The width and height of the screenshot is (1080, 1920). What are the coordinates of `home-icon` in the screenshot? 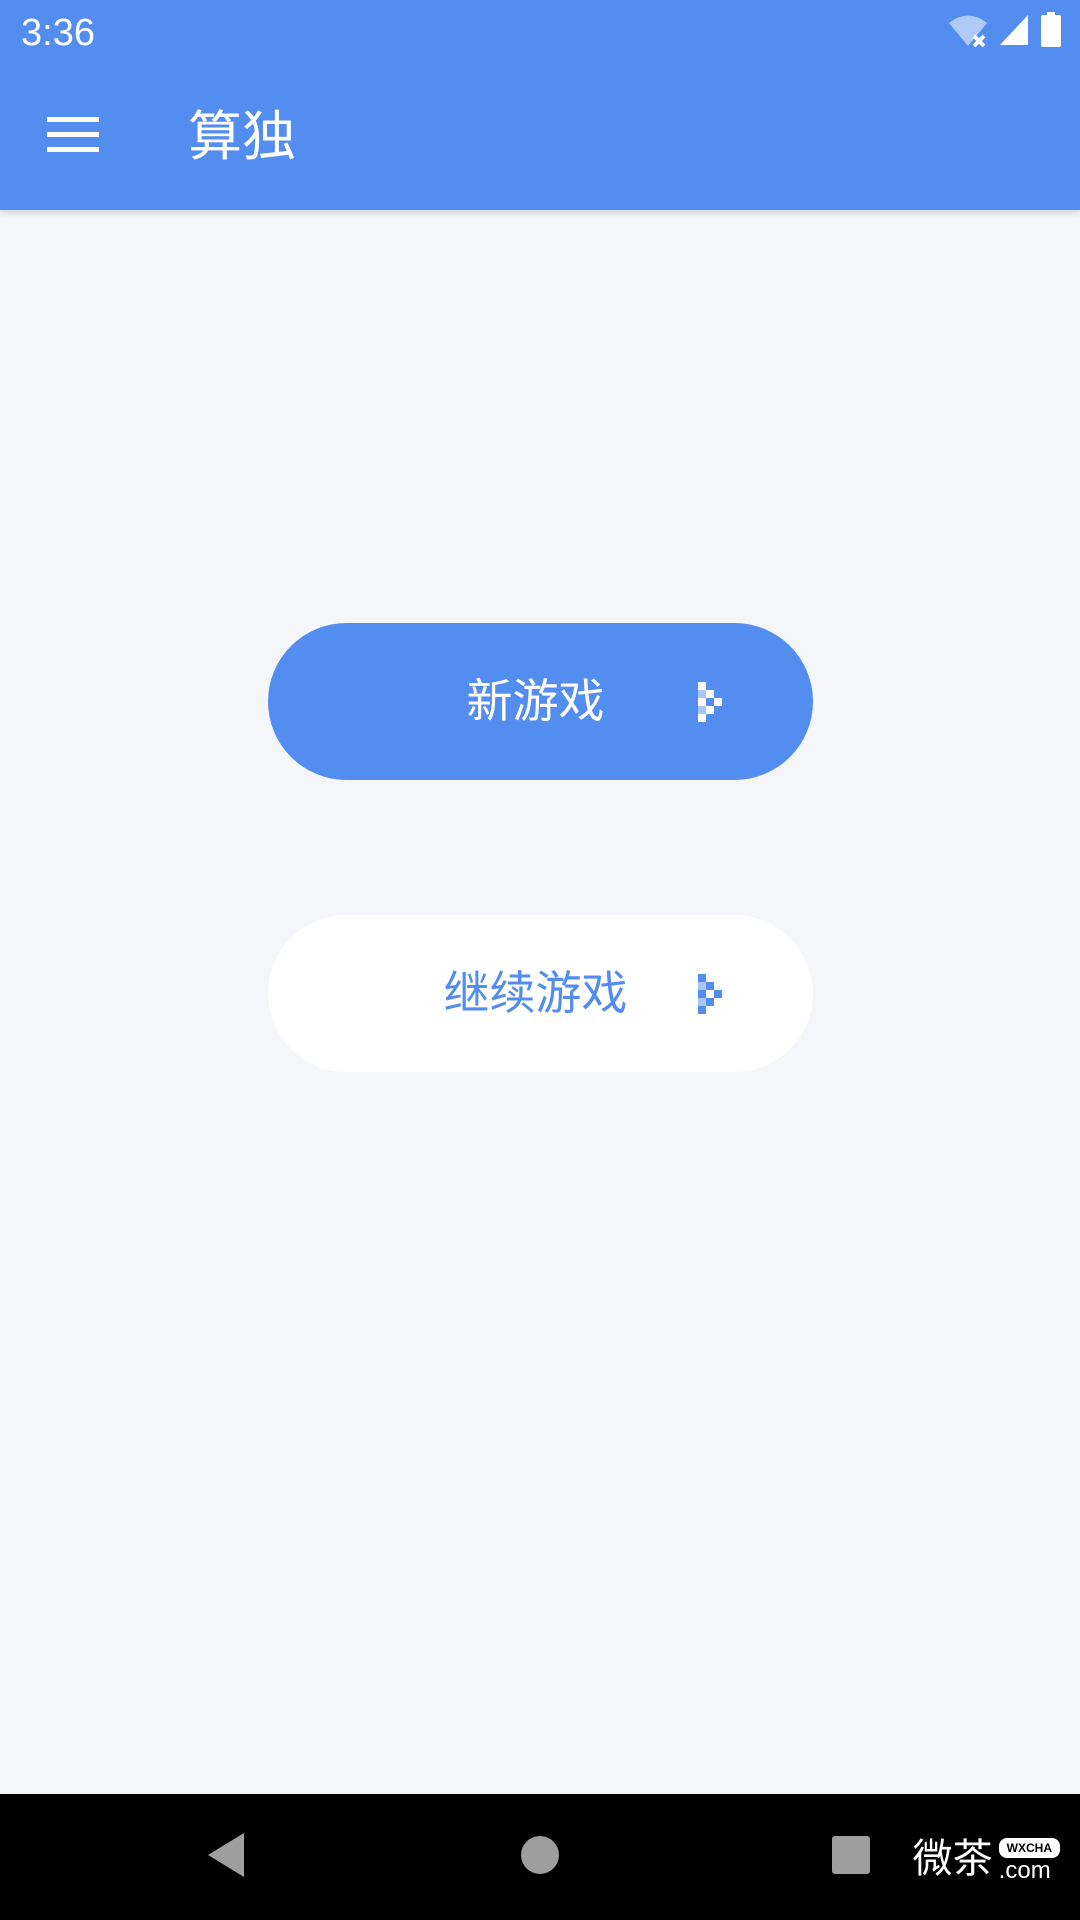 It's located at (540, 1857).